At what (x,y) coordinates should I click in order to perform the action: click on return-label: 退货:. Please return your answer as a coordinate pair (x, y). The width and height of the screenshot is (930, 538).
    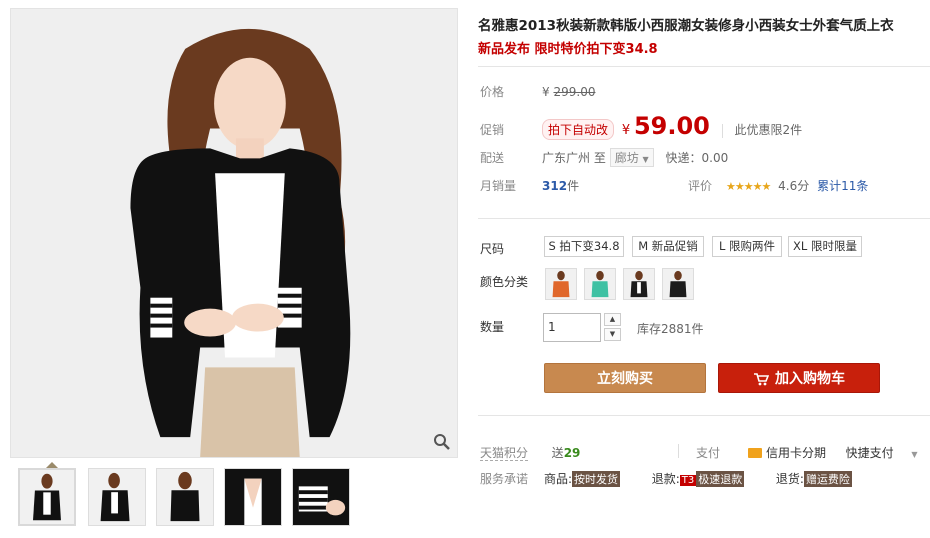
    Looking at the image, I should click on (789, 479).